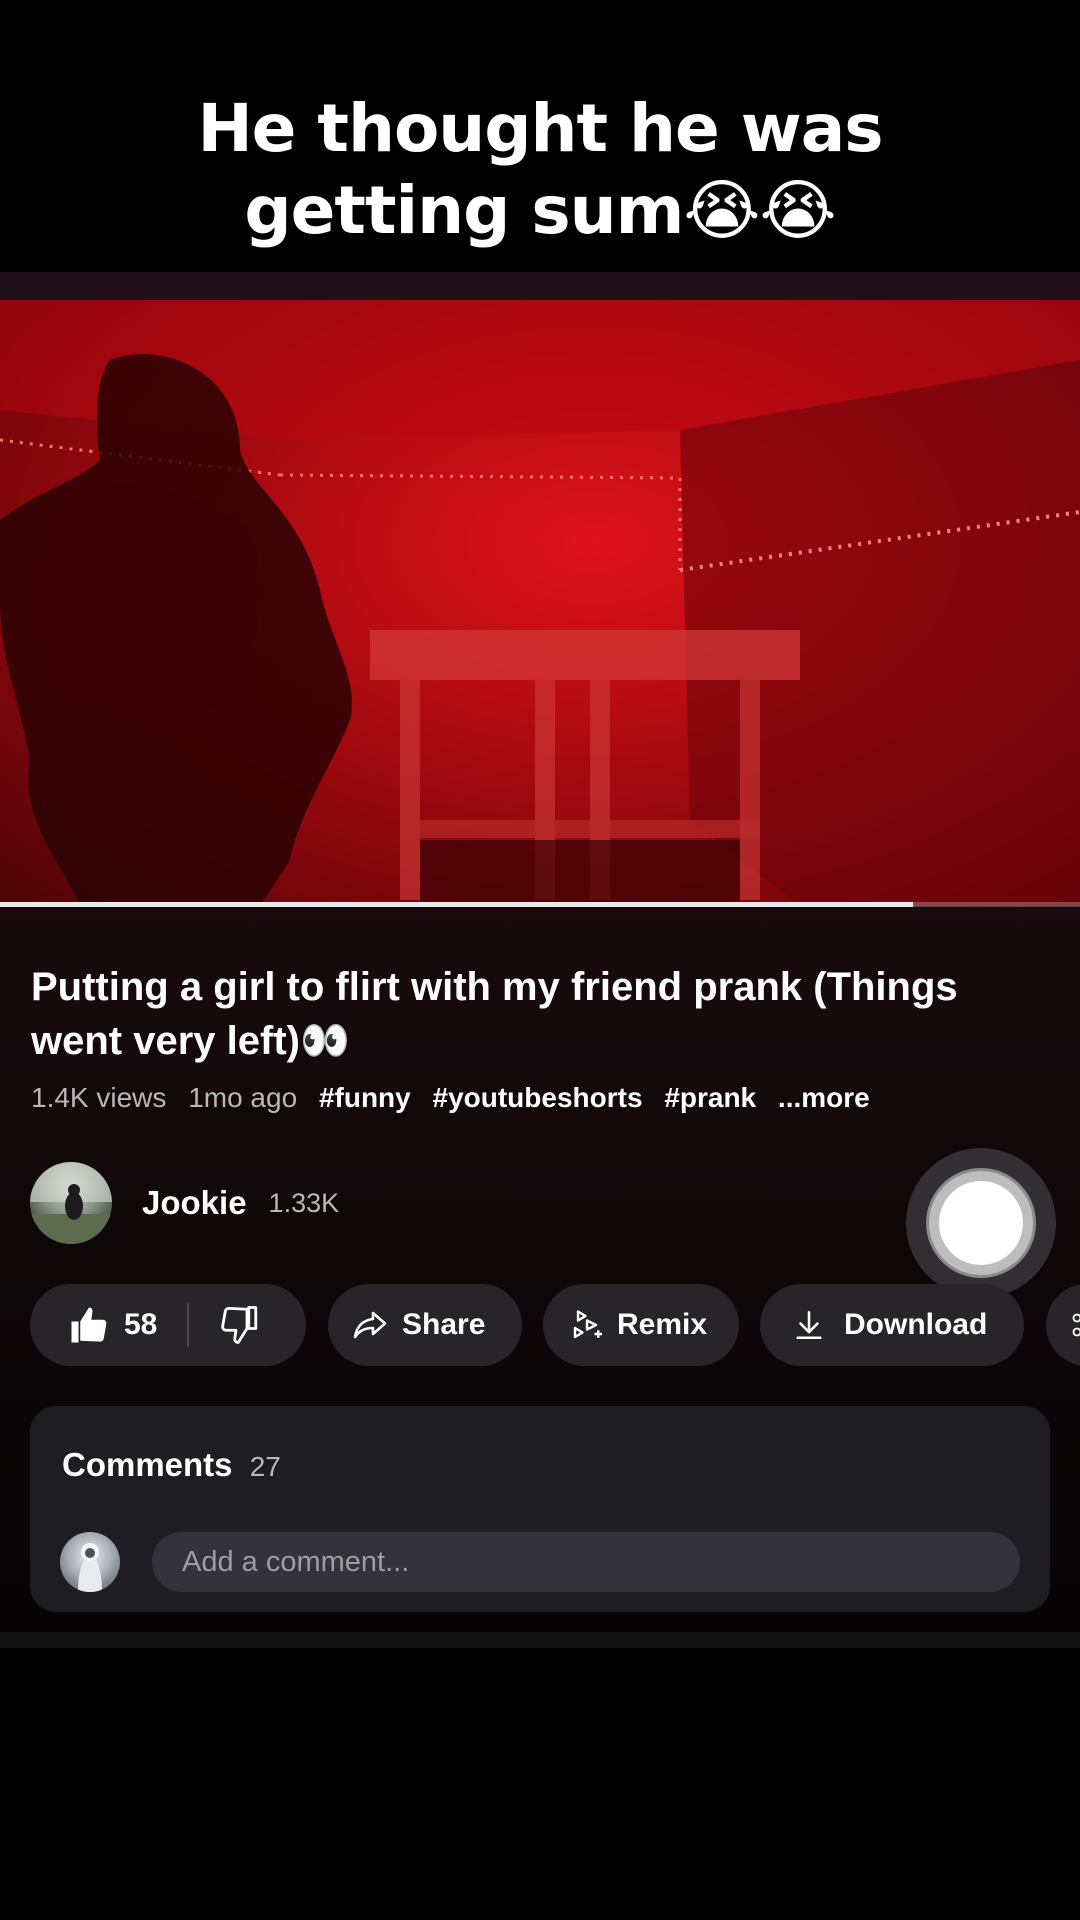 The height and width of the screenshot is (1920, 1080). I want to click on thumbs-up-icon, so click(89, 1325).